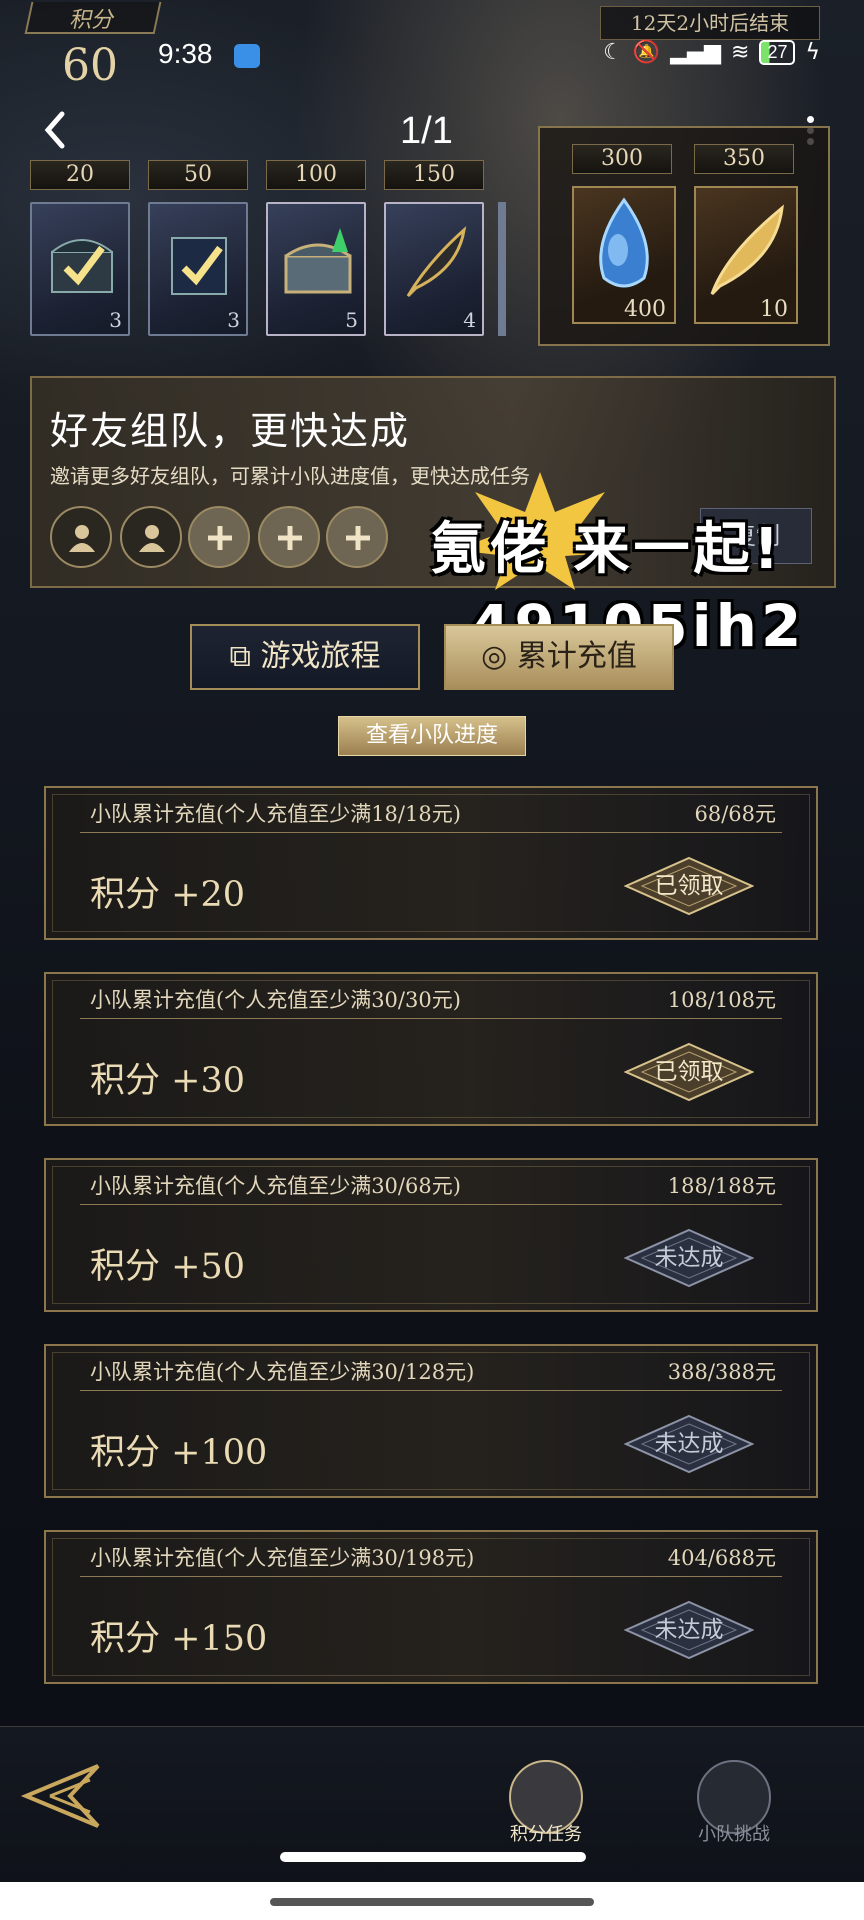 The height and width of the screenshot is (1920, 864). I want to click on task-reward: 积分 +150, so click(179, 1639).